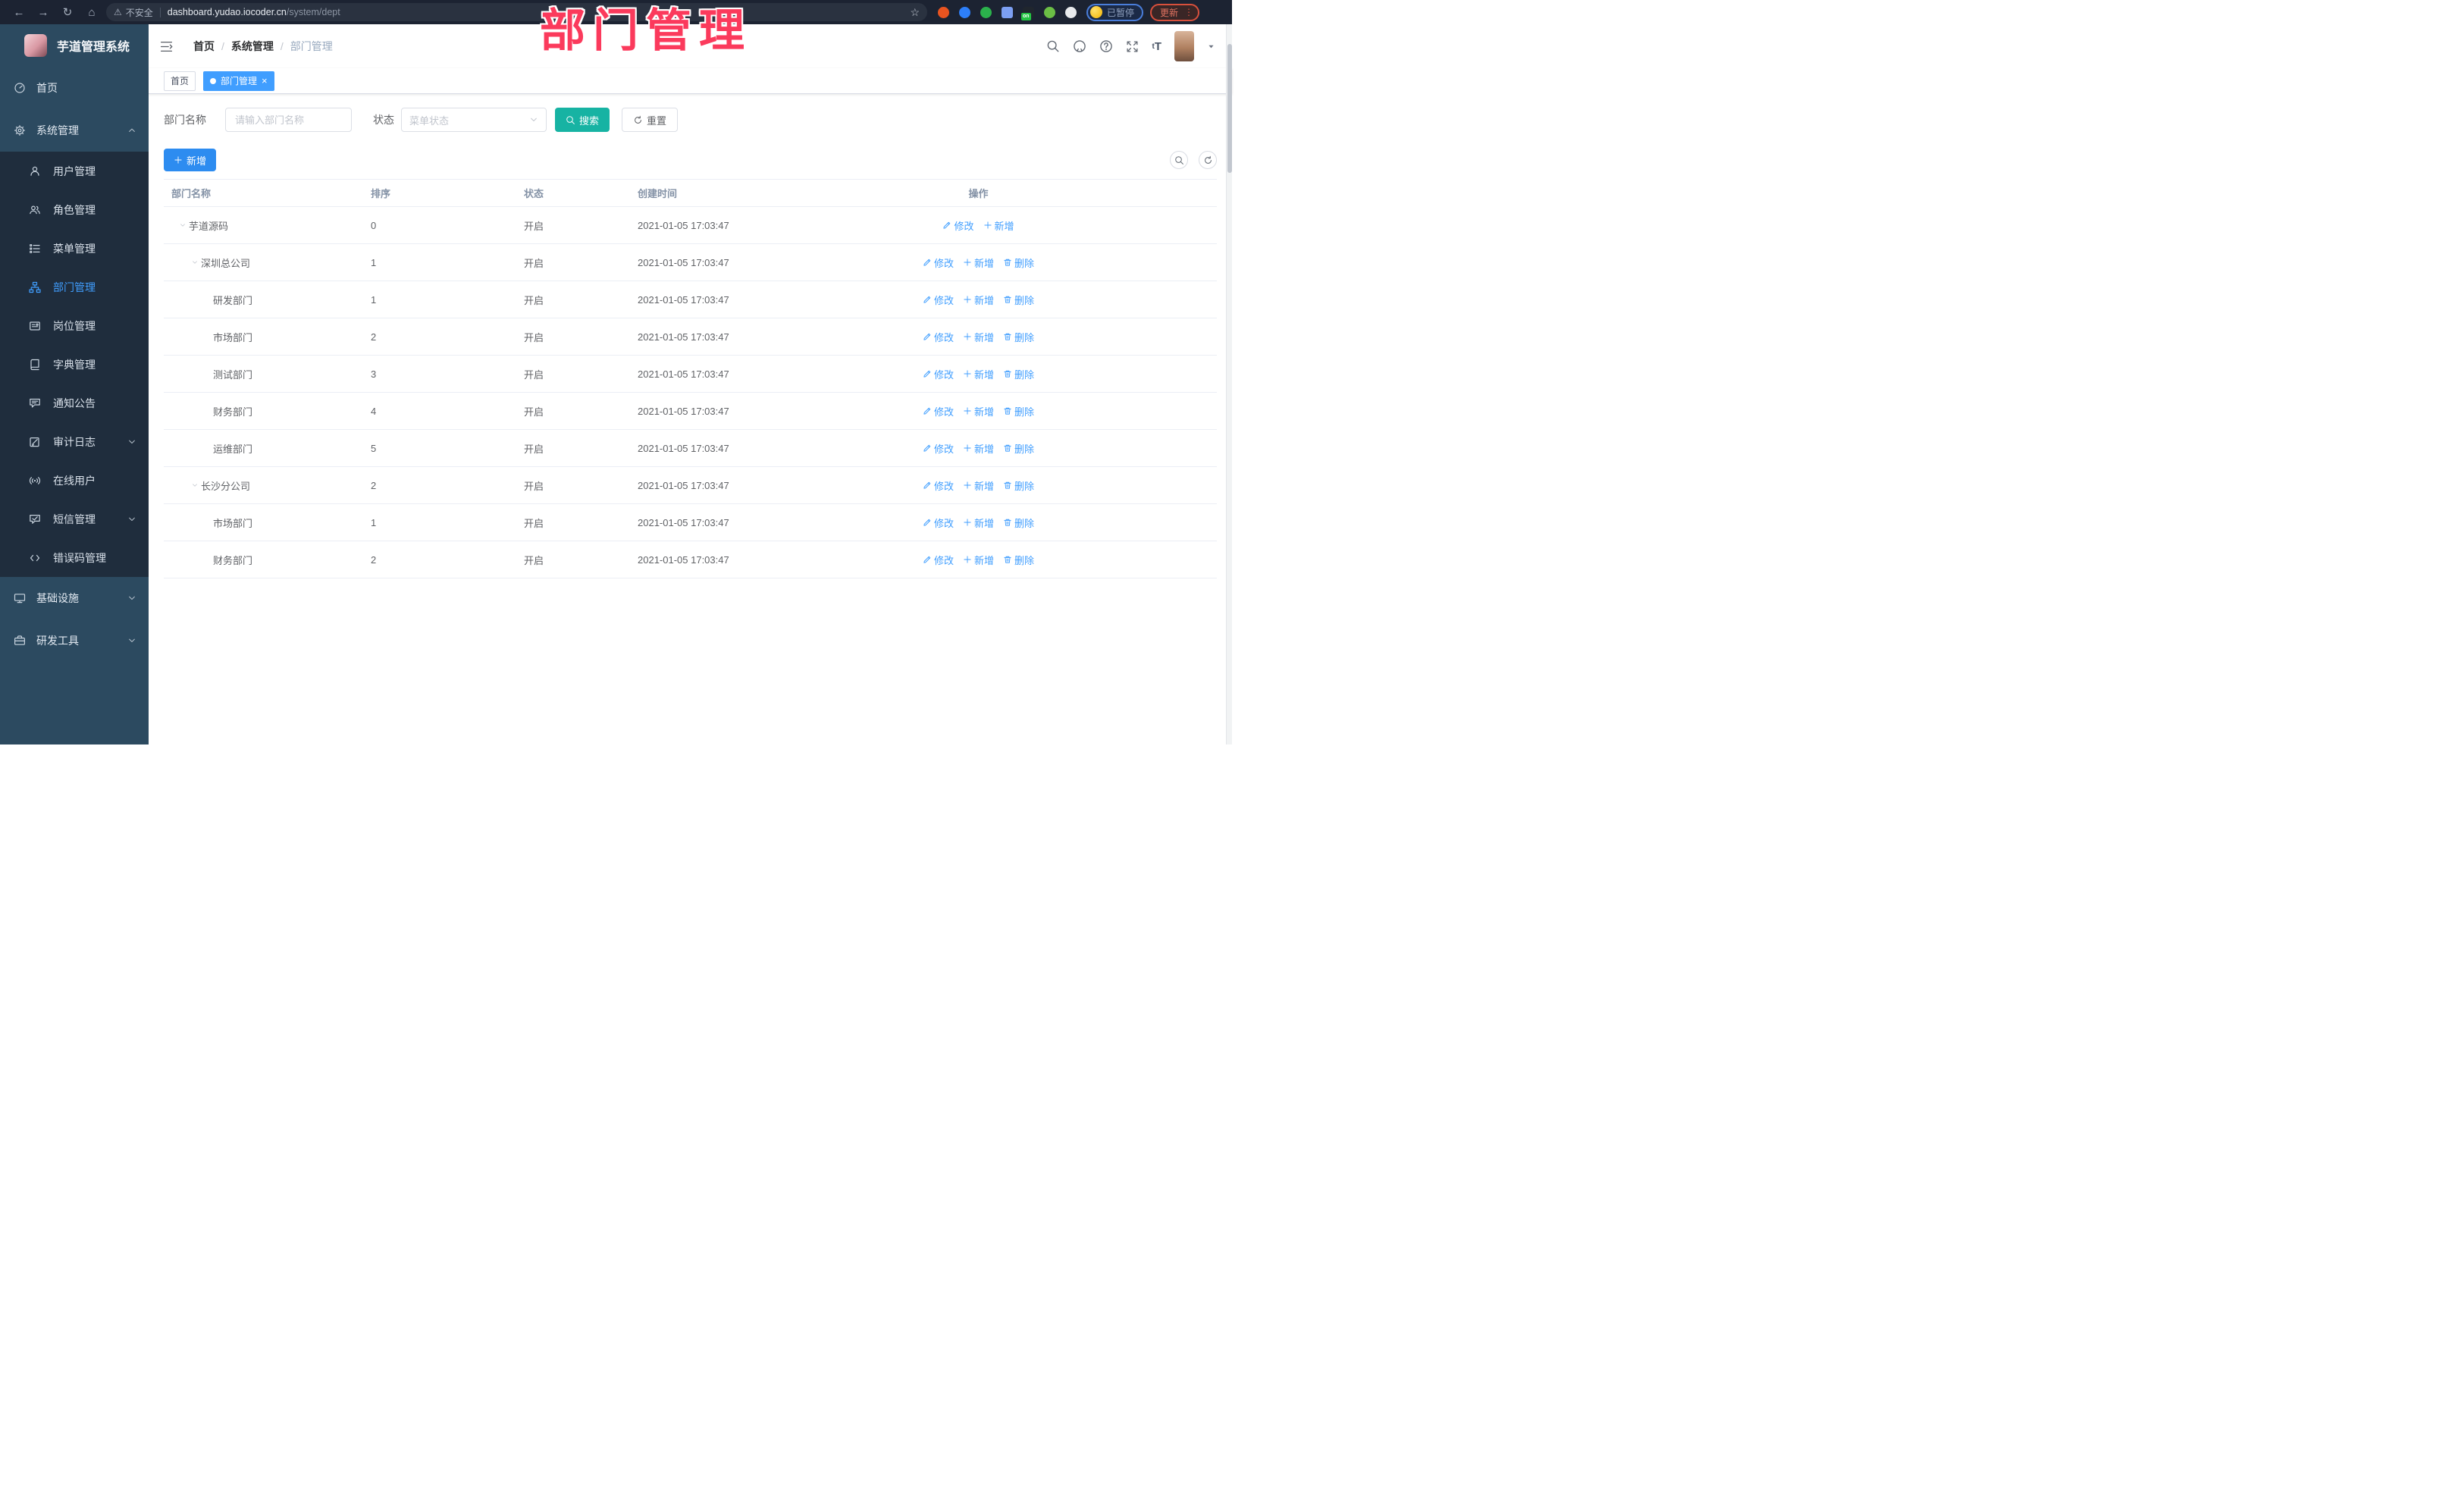 Image resolution: width=2464 pixels, height=1489 pixels. What do you see at coordinates (1071, 12) in the screenshot?
I see `puzzle-extension` at bounding box center [1071, 12].